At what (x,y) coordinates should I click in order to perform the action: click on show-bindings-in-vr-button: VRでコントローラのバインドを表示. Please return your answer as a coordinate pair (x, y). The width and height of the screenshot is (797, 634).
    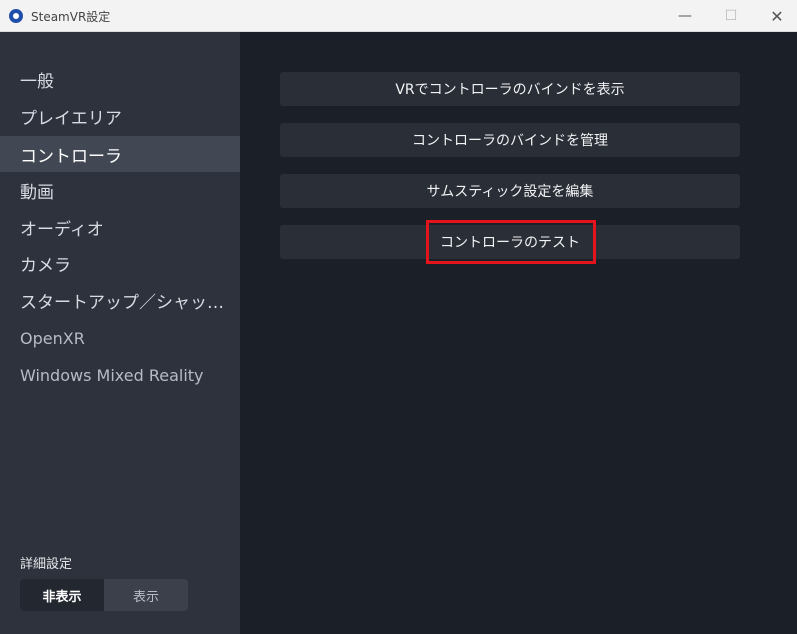
    Looking at the image, I should click on (510, 89).